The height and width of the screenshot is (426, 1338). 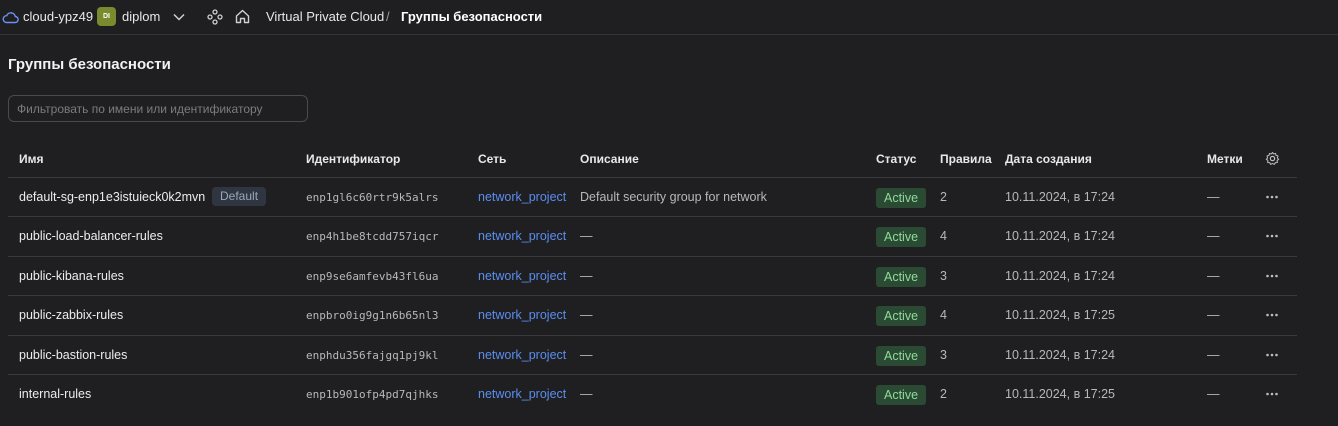 What do you see at coordinates (71, 315) in the screenshot?
I see `row-name: public-zabbix-rules` at bounding box center [71, 315].